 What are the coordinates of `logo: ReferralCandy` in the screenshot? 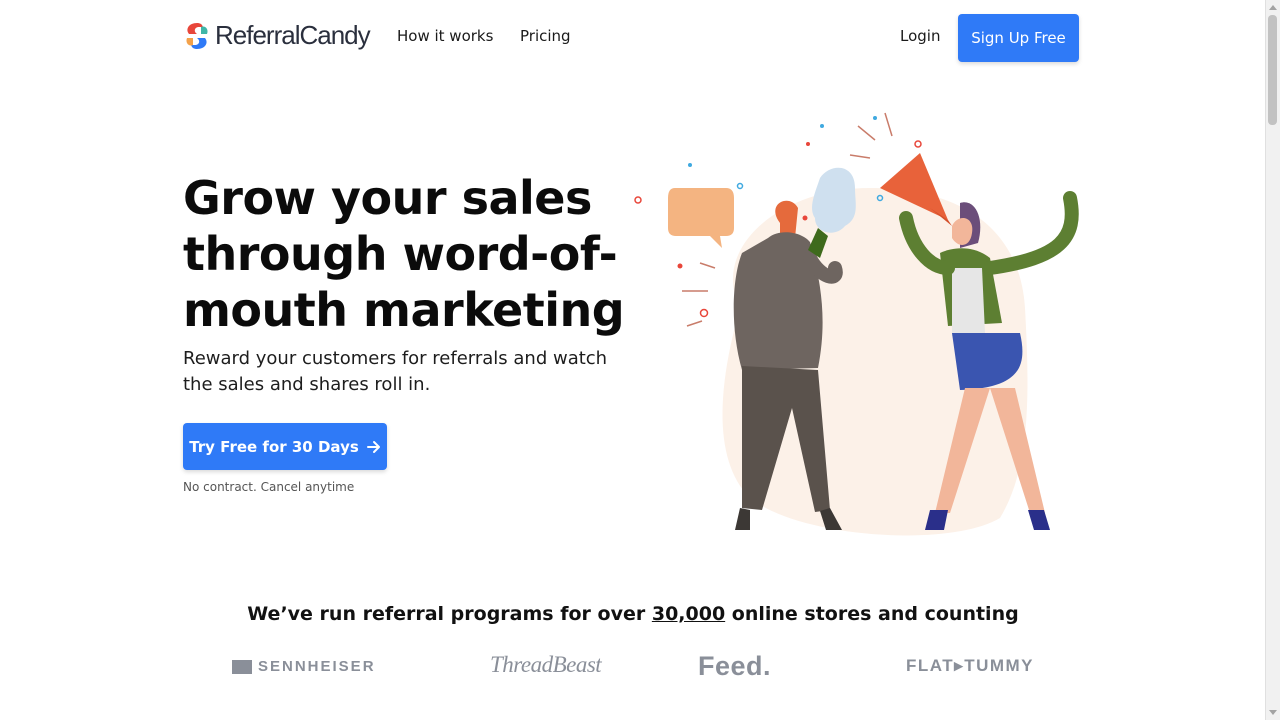 It's located at (277, 35).